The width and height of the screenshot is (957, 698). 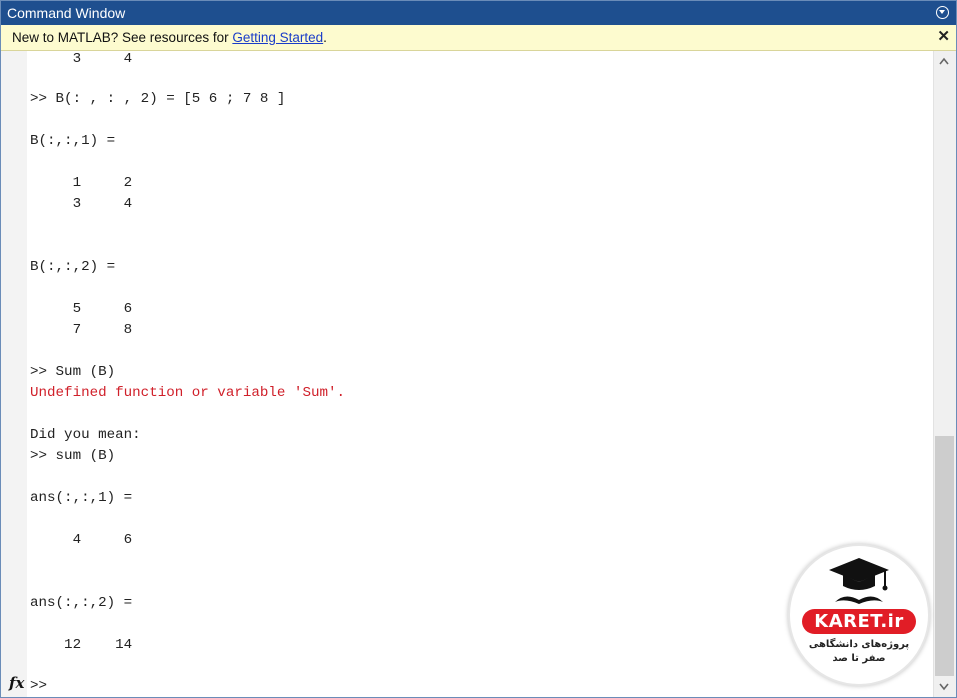 What do you see at coordinates (944, 61) in the screenshot?
I see `scroll-up-icon` at bounding box center [944, 61].